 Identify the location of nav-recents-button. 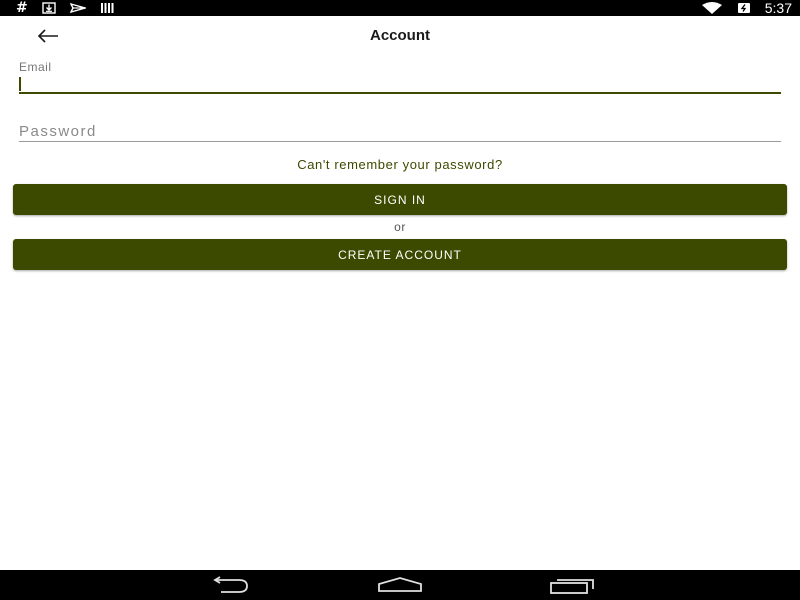
(572, 585).